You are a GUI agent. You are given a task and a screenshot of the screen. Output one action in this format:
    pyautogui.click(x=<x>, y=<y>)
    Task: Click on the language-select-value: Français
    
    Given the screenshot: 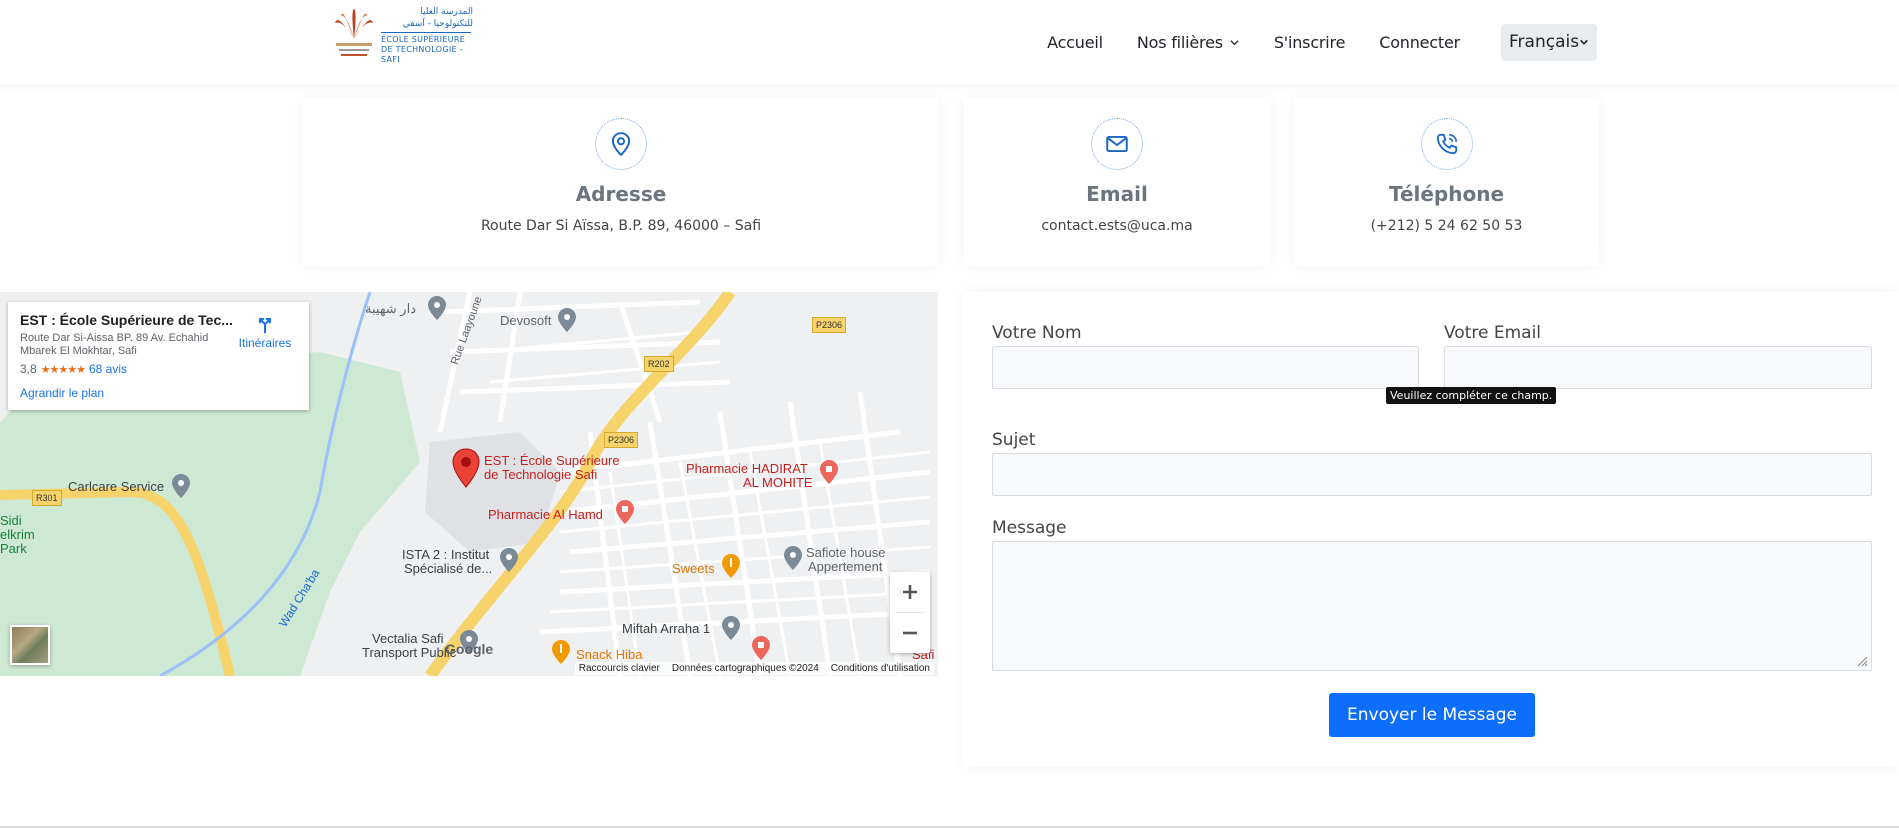 What is the action you would take?
    pyautogui.click(x=1544, y=42)
    